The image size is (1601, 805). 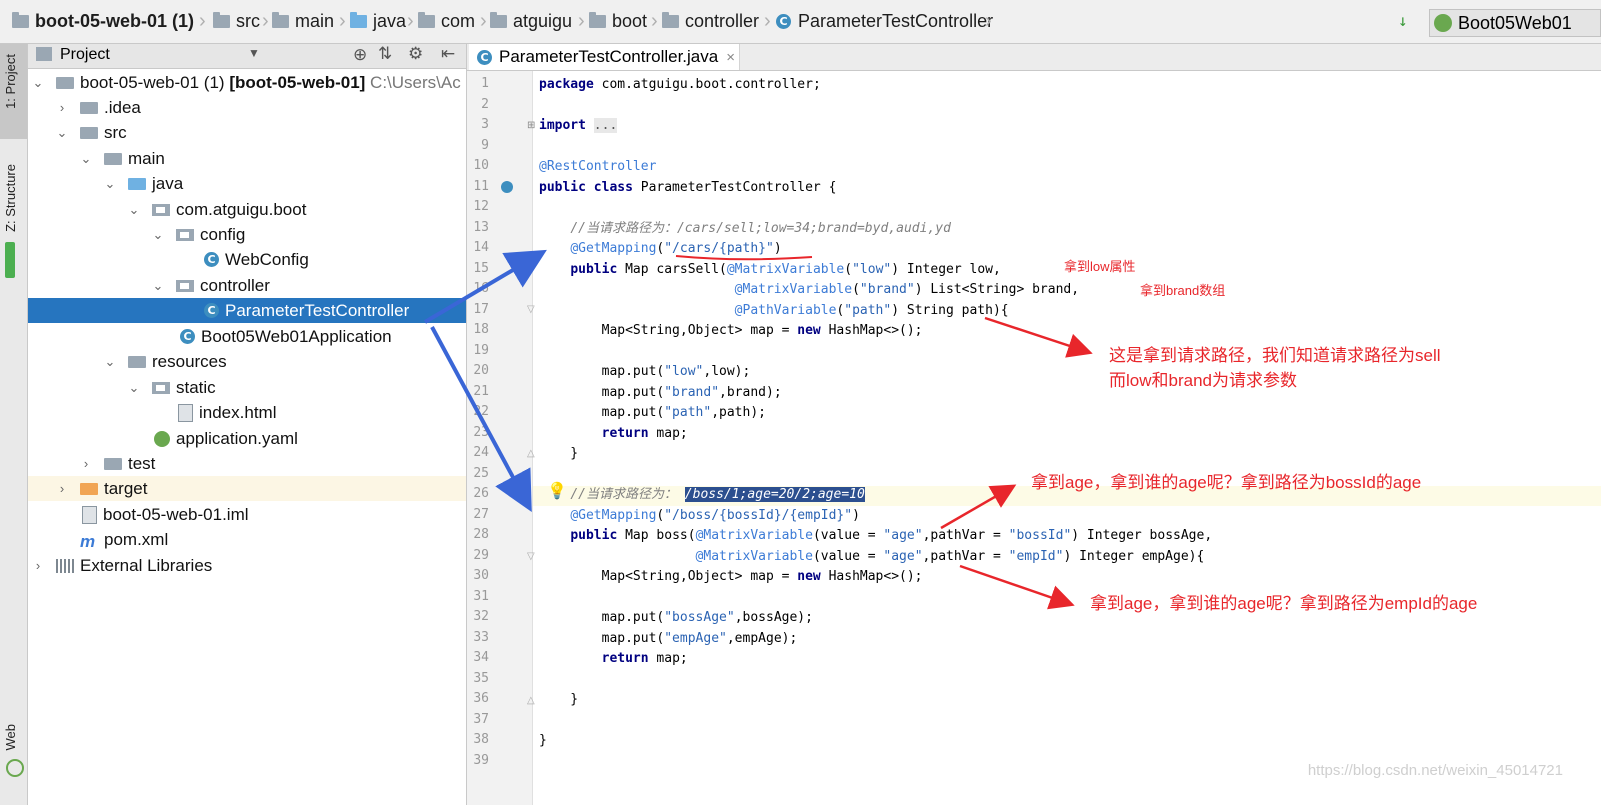 What do you see at coordinates (884, 21) in the screenshot?
I see `breadcrumb-class: C ParameterTestController` at bounding box center [884, 21].